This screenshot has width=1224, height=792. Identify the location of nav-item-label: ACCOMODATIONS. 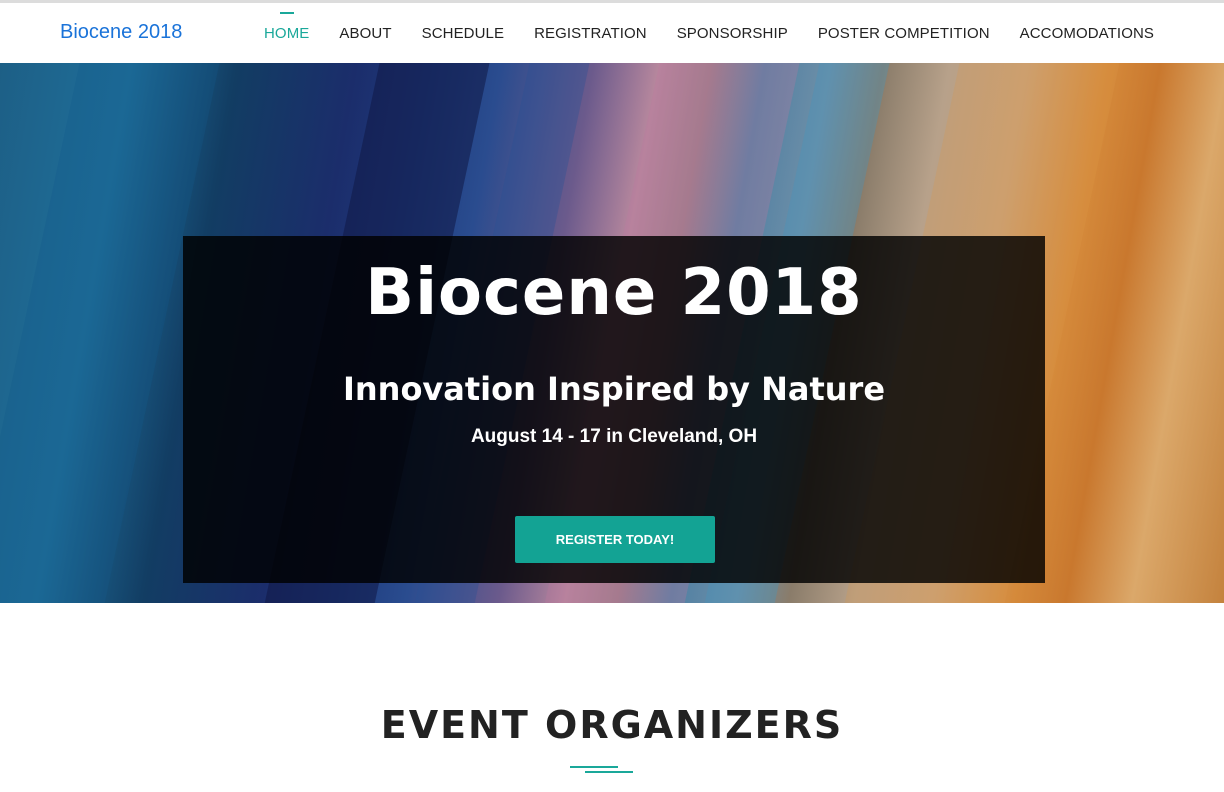
(1086, 33).